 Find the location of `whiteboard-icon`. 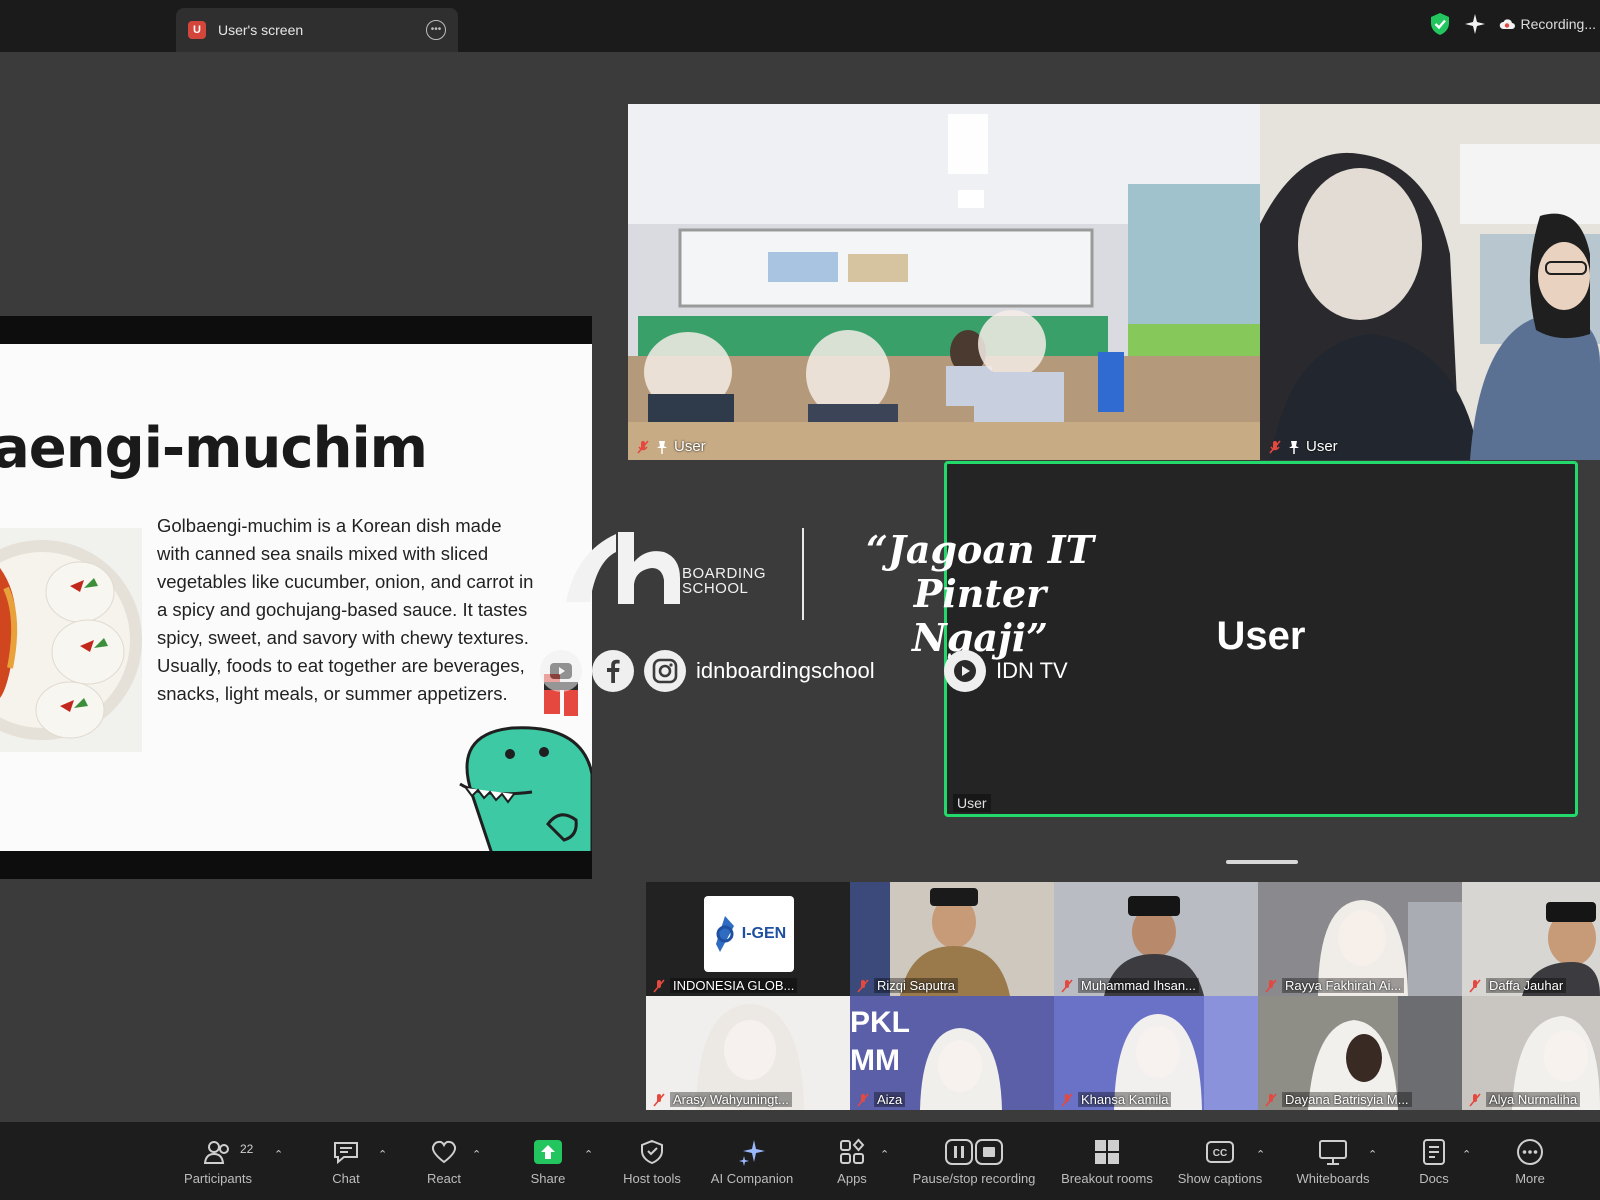

whiteboard-icon is located at coordinates (1333, 1152).